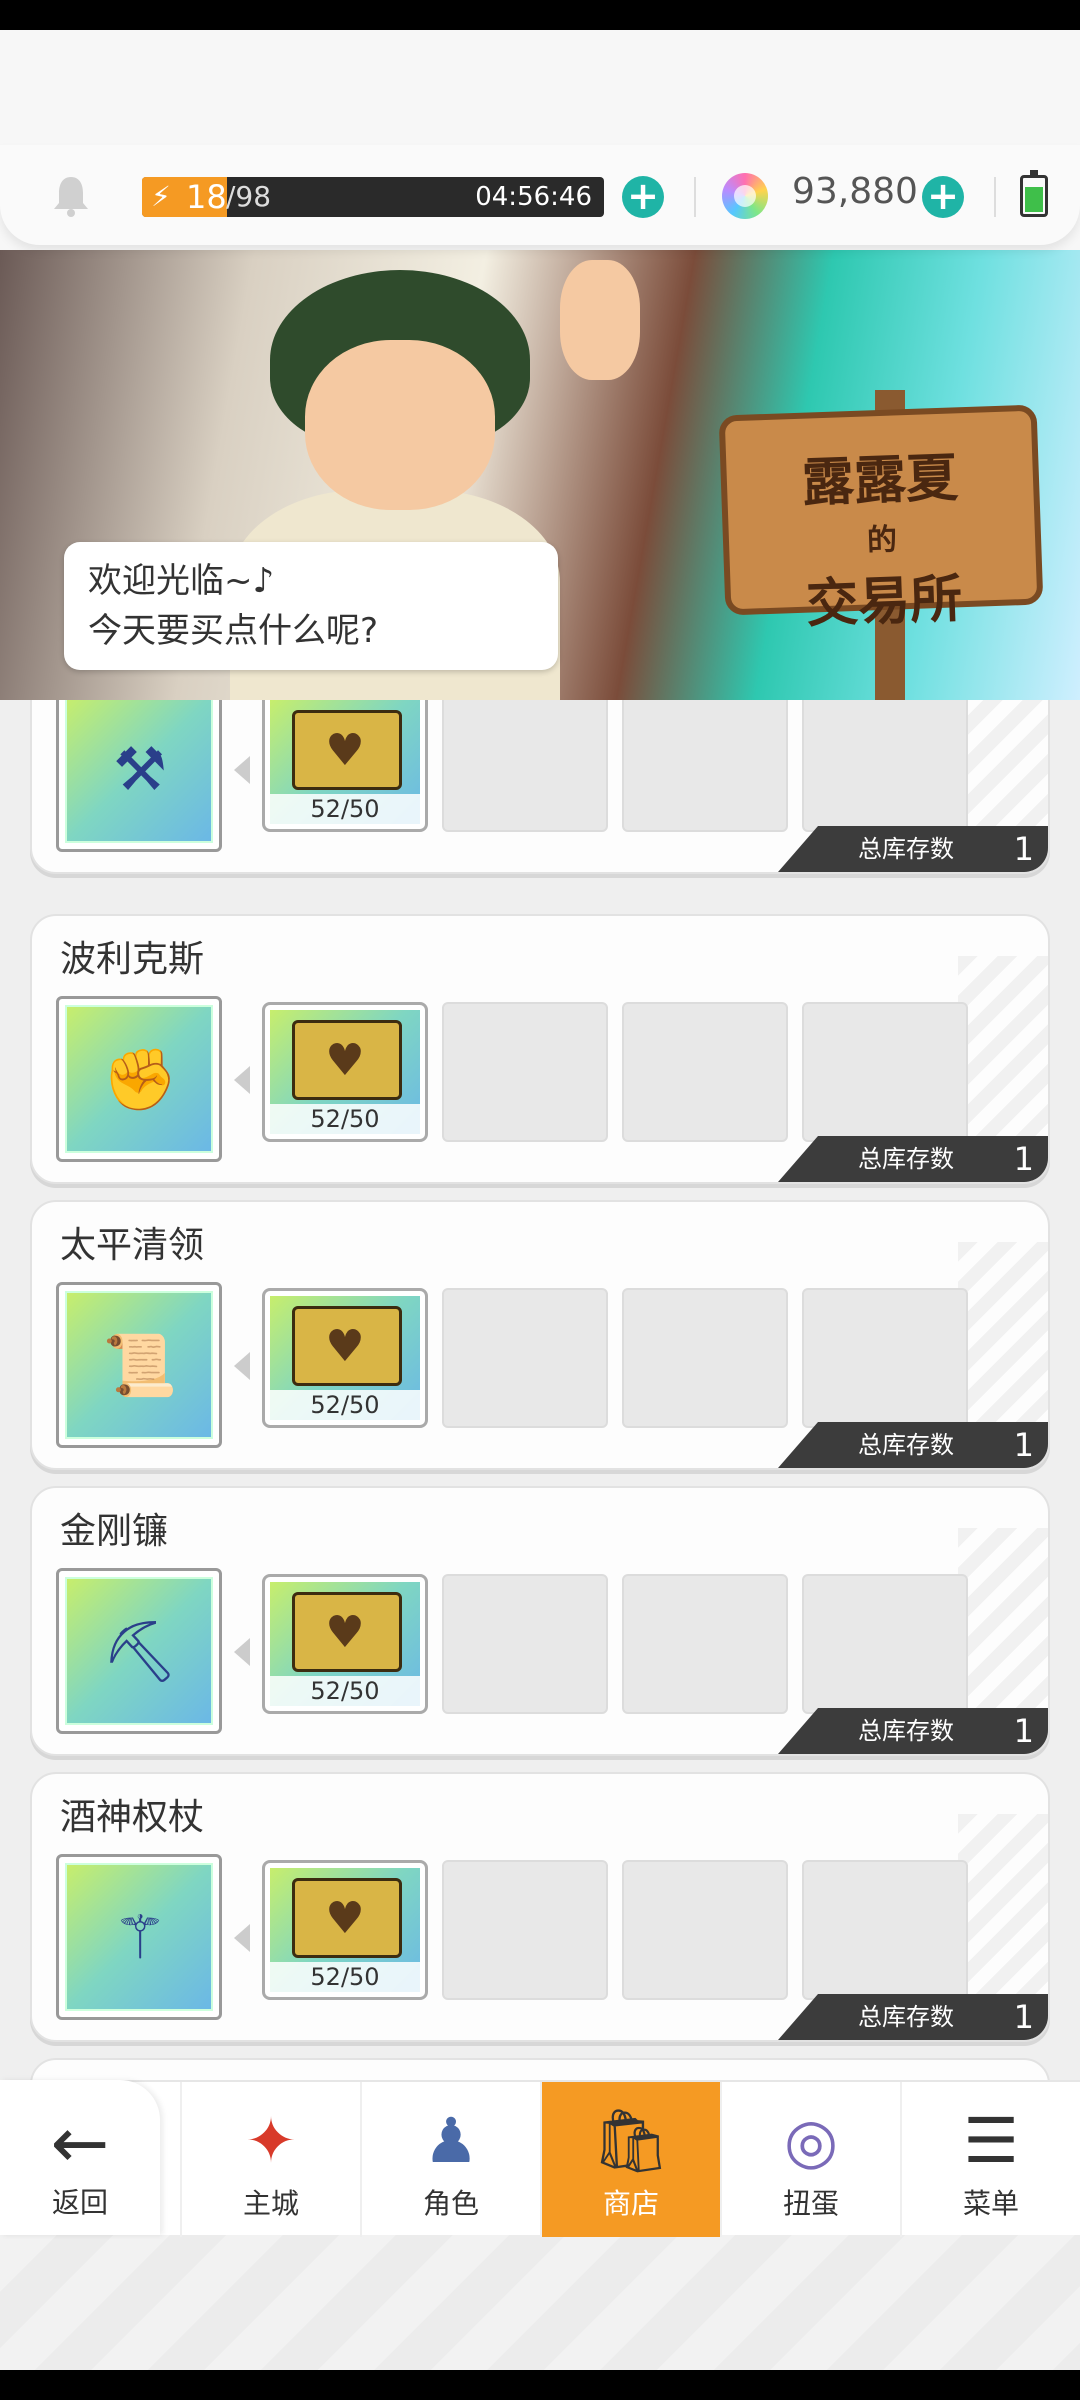 The height and width of the screenshot is (2400, 1080). What do you see at coordinates (745, 196) in the screenshot?
I see `gem-icon` at bounding box center [745, 196].